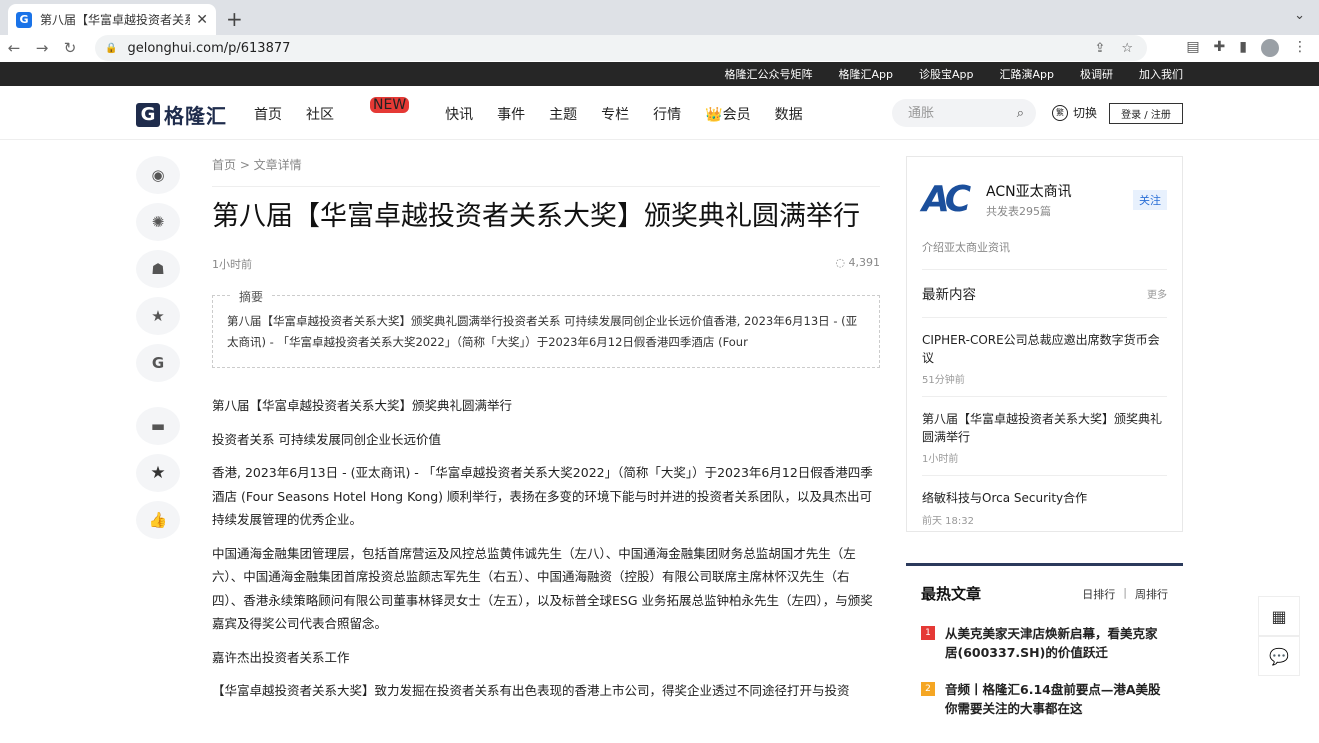  I want to click on follow-button: 关注, so click(1150, 199).